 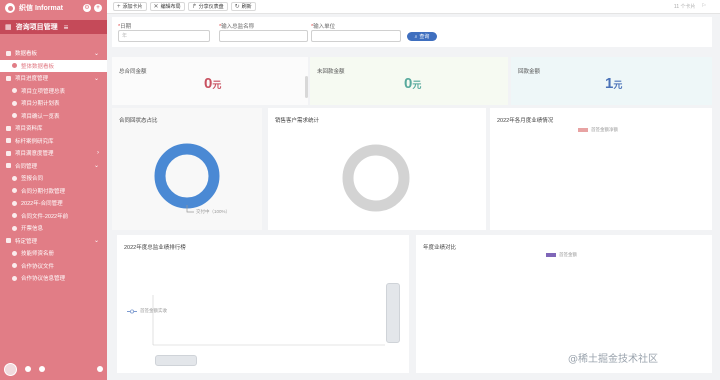 I want to click on sidebar-item: 整体数据看板, so click(x=53, y=65).